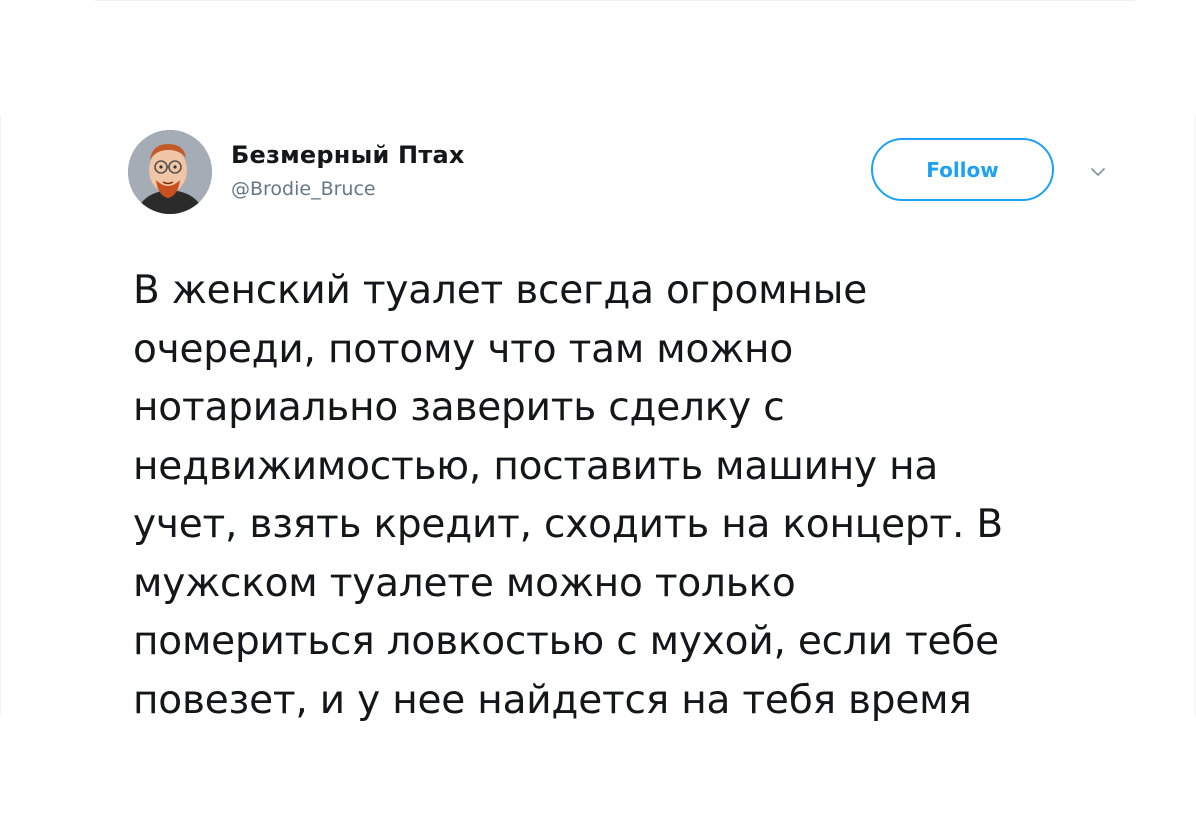 This screenshot has width=1196, height=829. I want to click on avatar, so click(170, 172).